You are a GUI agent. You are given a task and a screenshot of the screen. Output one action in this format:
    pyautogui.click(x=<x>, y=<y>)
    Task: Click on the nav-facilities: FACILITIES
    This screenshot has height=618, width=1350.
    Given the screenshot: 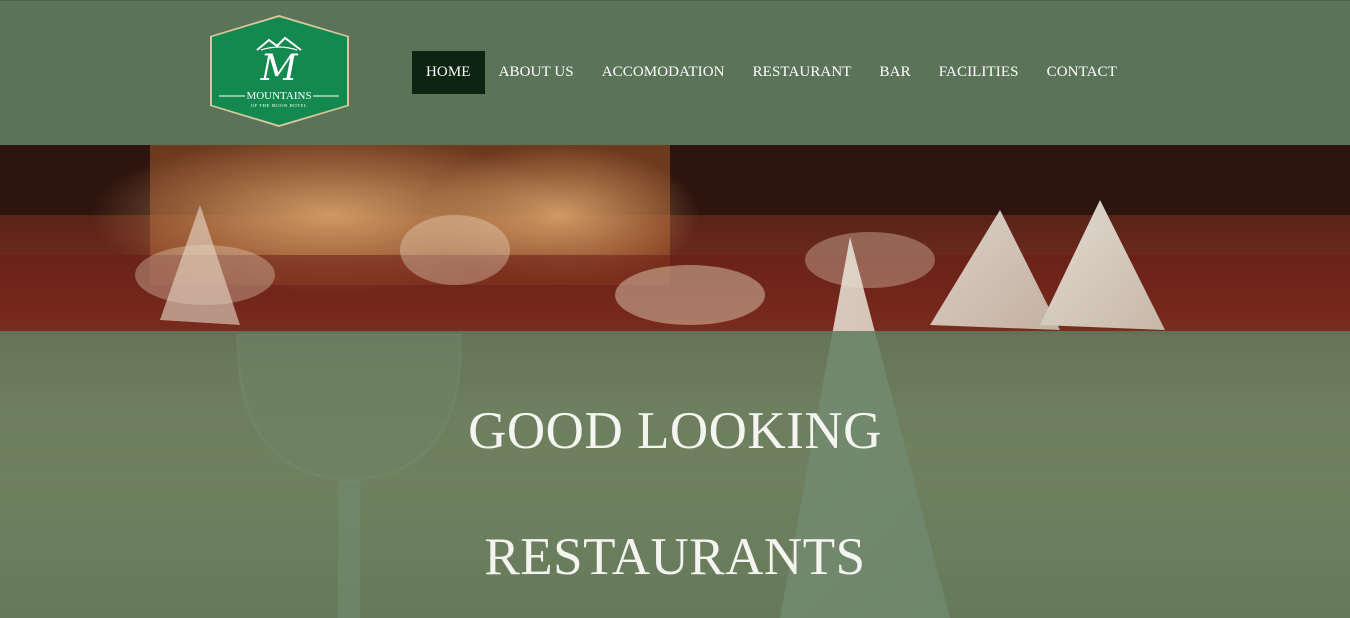 What is the action you would take?
    pyautogui.click(x=979, y=72)
    